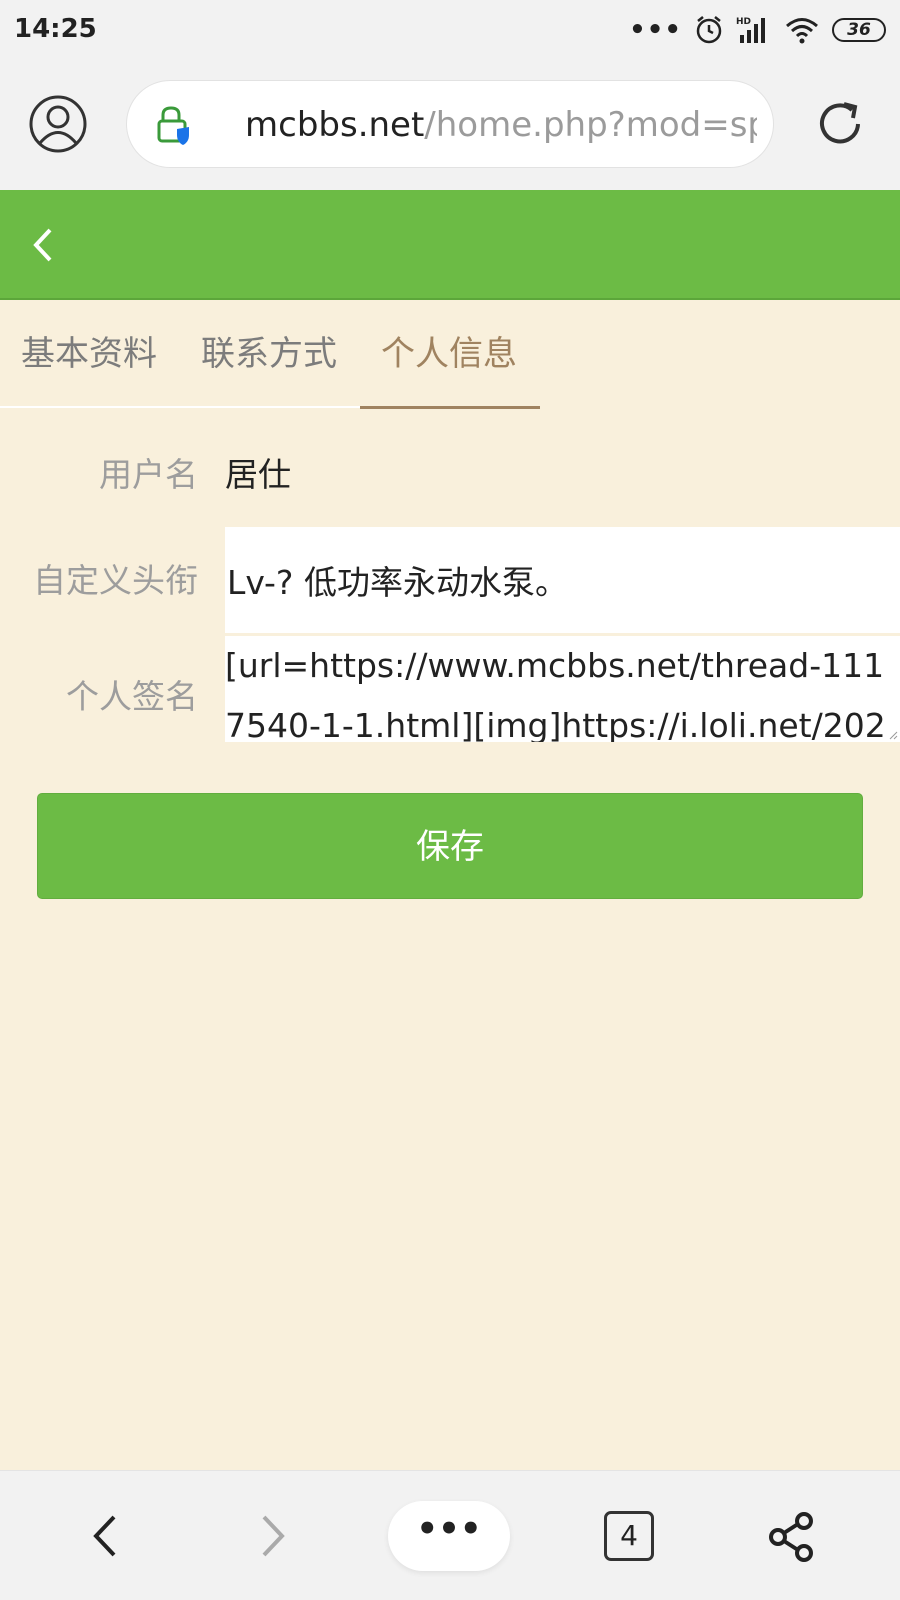 The height and width of the screenshot is (1600, 900). I want to click on save-button: 保存, so click(450, 846).